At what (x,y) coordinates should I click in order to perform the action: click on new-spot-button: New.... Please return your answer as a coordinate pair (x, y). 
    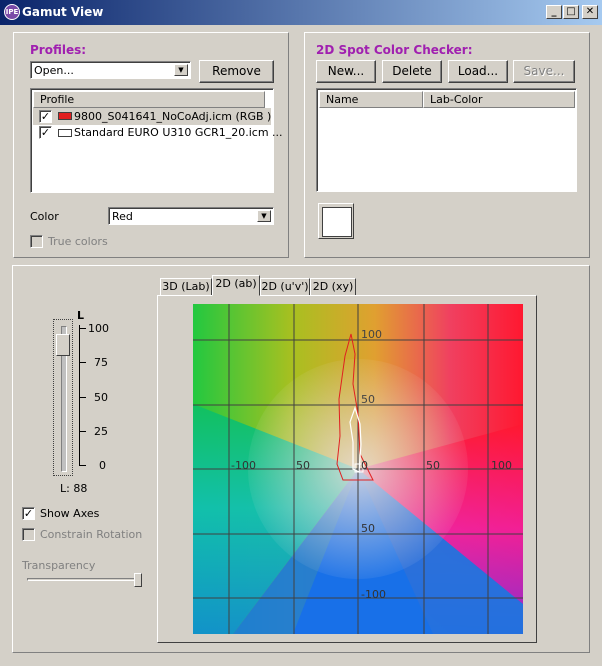
    Looking at the image, I should click on (346, 71).